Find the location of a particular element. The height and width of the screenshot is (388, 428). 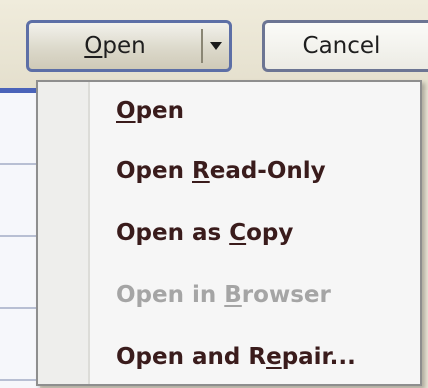

open-split-button: Open is located at coordinates (129, 46).